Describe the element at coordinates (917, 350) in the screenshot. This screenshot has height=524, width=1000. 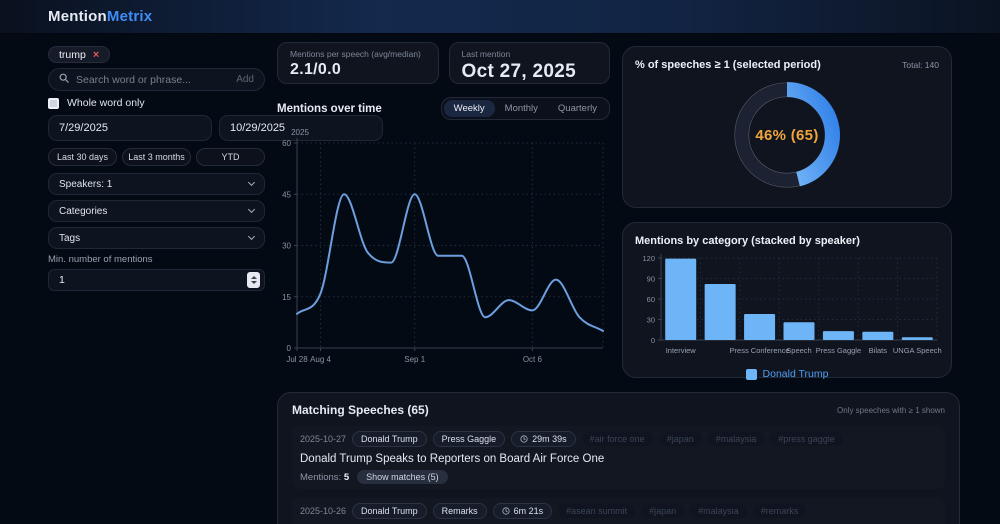
I see `svg-text: UNGA Speech` at that location.